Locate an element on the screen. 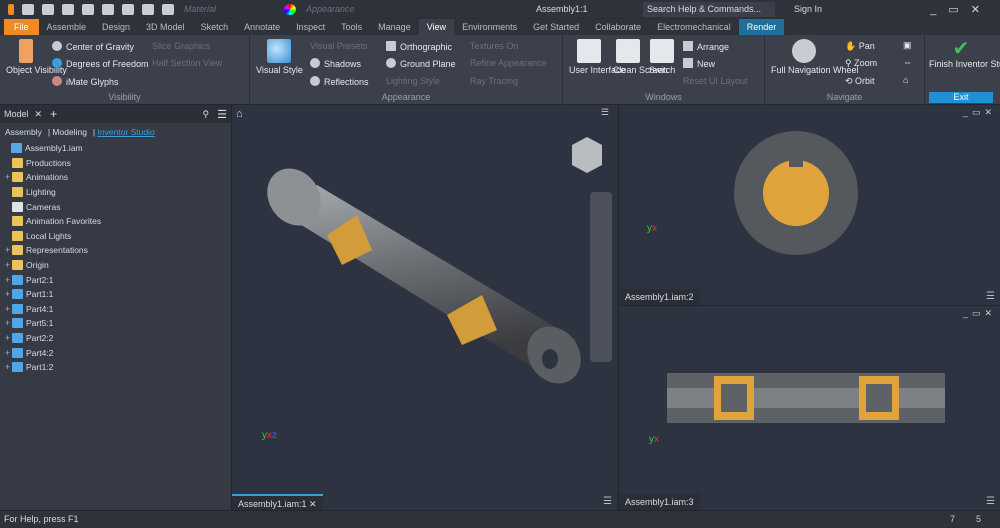 This screenshot has width=1000, height=528. tab-manage: Manage is located at coordinates (394, 27).